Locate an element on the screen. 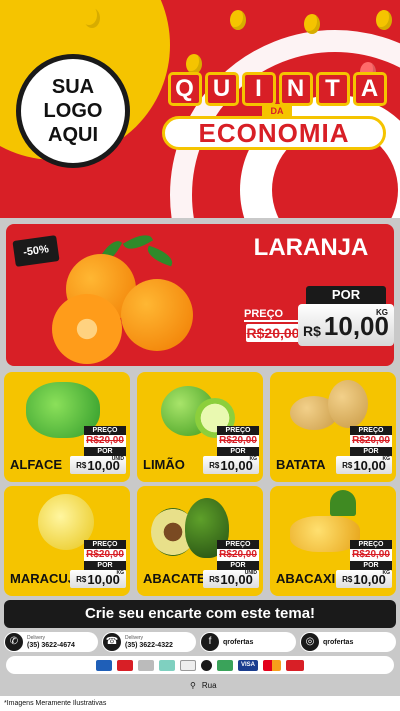 The width and height of the screenshot is (400, 711). contact-phone: ☎ Delivery (35) 3622-4322 is located at coordinates (149, 642).